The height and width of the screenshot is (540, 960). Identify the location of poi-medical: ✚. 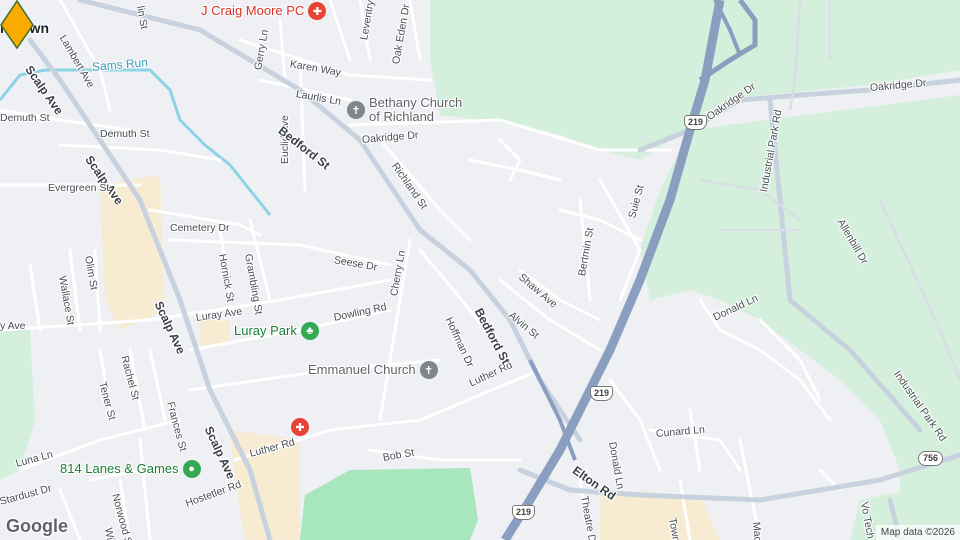
(300, 427).